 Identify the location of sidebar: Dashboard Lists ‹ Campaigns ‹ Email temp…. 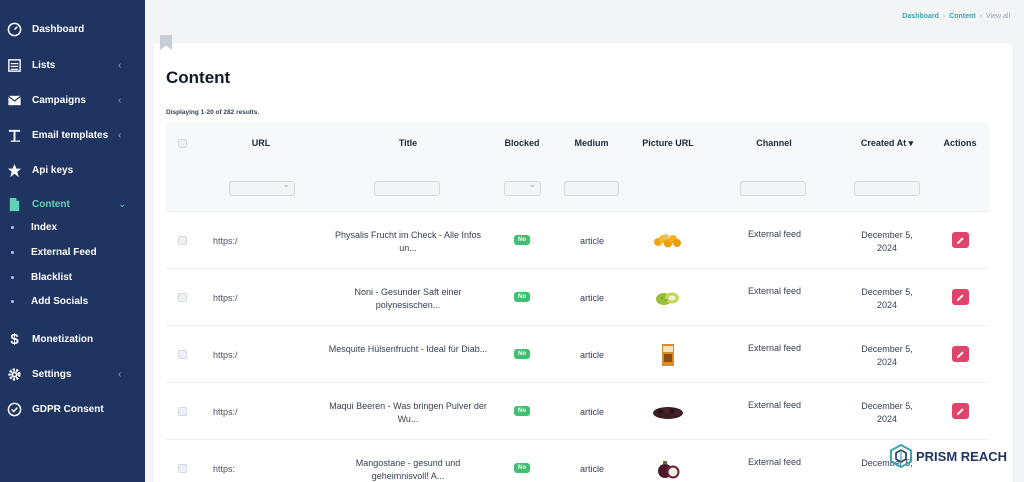
(72, 241).